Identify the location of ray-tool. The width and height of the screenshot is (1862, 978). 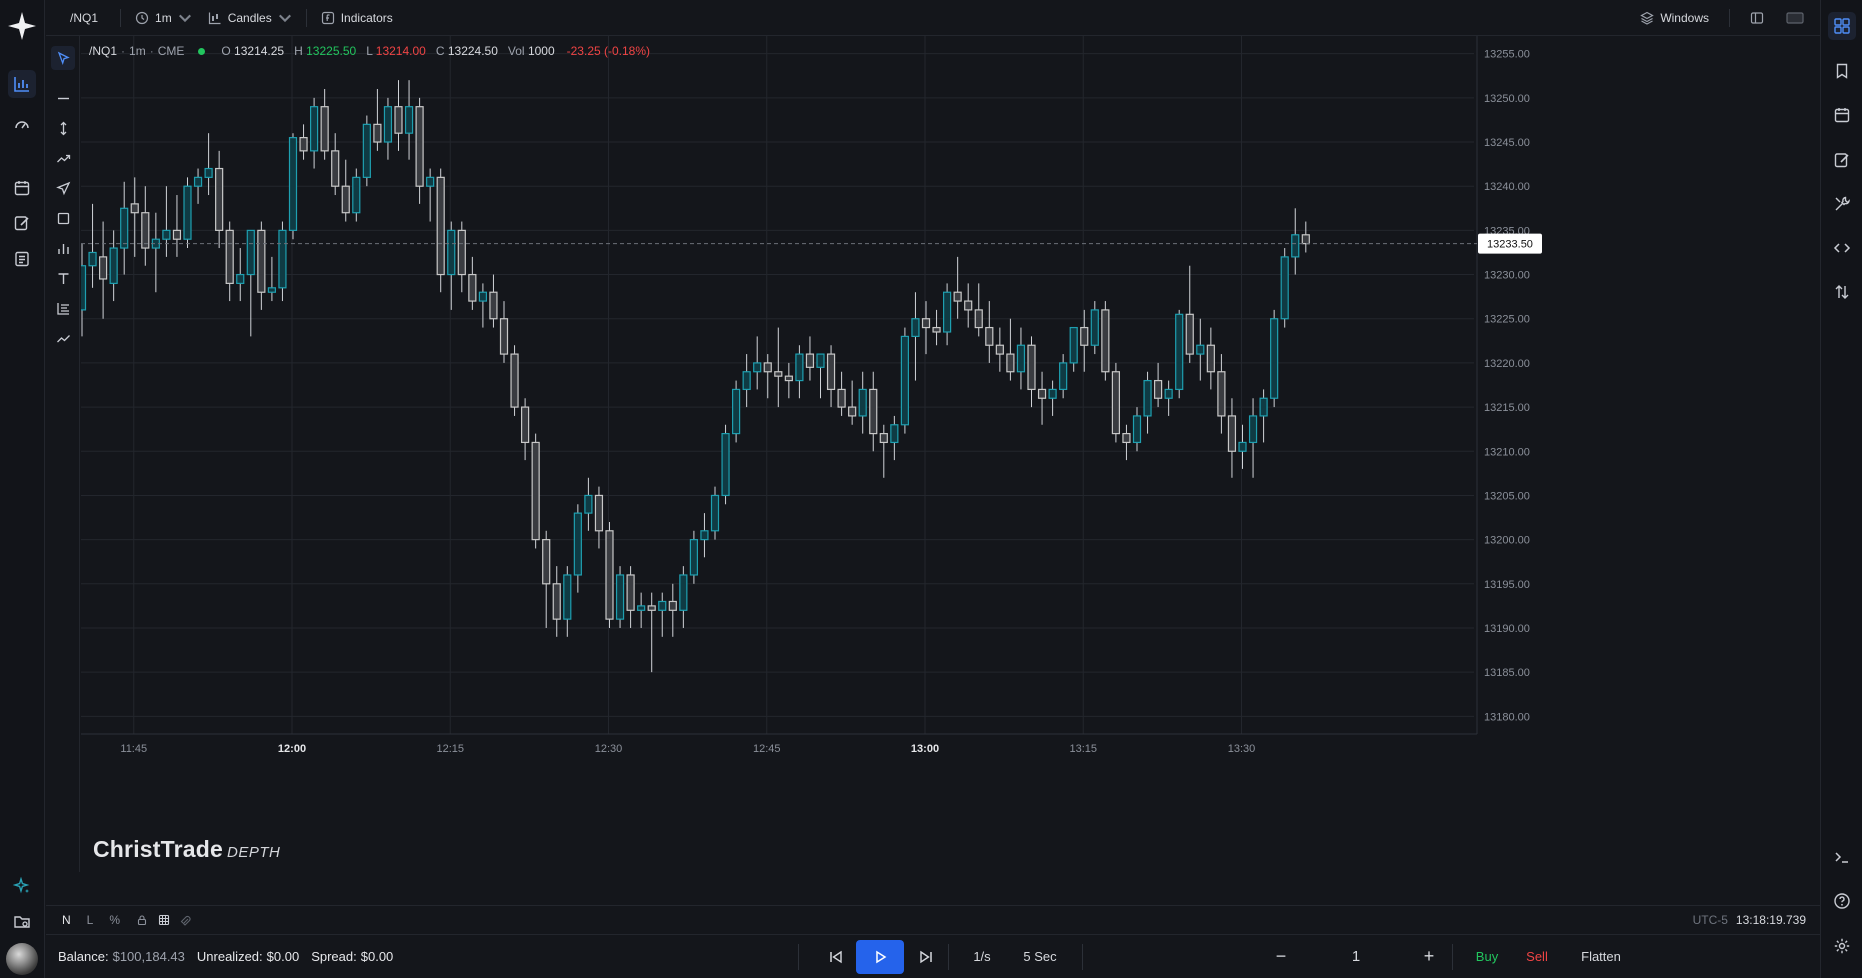
(63, 188).